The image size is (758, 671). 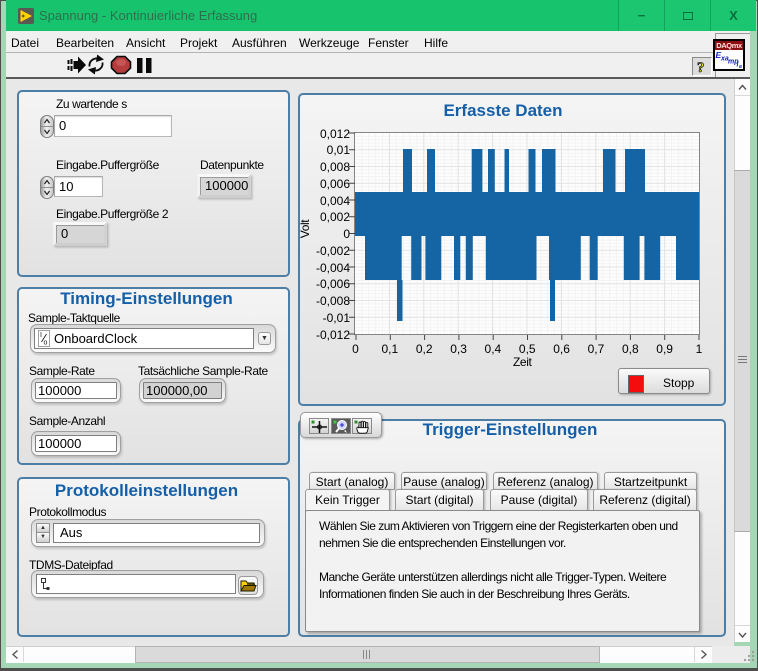 What do you see at coordinates (46, 343) in the screenshot?
I see `svg-text: o` at bounding box center [46, 343].